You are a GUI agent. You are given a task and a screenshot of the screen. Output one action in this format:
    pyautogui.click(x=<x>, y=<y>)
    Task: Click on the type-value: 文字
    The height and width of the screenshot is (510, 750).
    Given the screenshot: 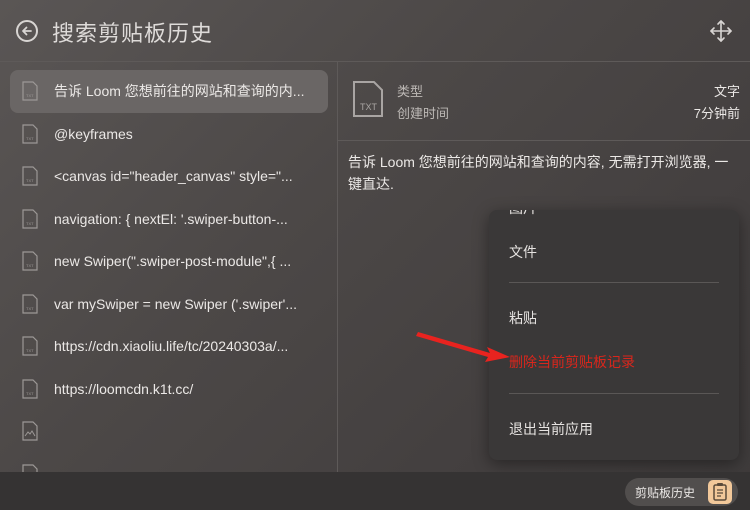 What is the action you would take?
    pyautogui.click(x=726, y=91)
    